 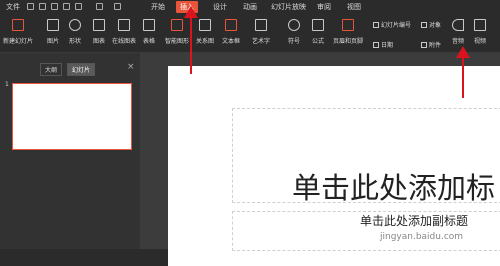 What do you see at coordinates (18, 32) in the screenshot?
I see `new-slide-button: 新建幻灯片` at bounding box center [18, 32].